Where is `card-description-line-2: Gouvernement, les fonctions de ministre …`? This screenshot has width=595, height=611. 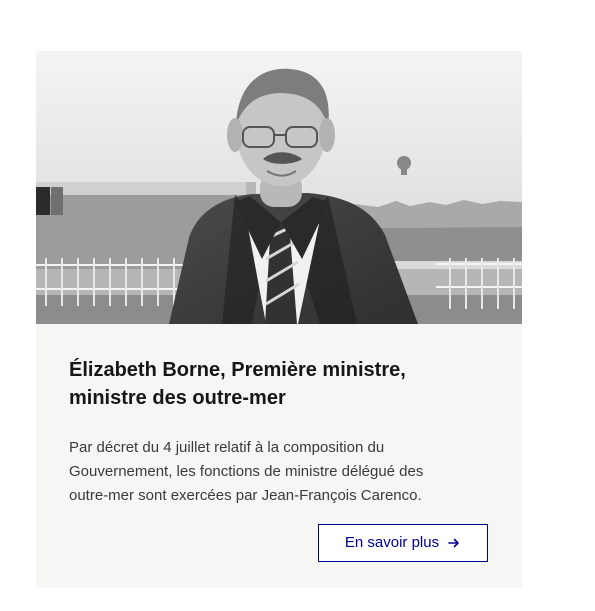
card-description-line-2: Gouvernement, les fonctions de ministre … is located at coordinates (246, 471).